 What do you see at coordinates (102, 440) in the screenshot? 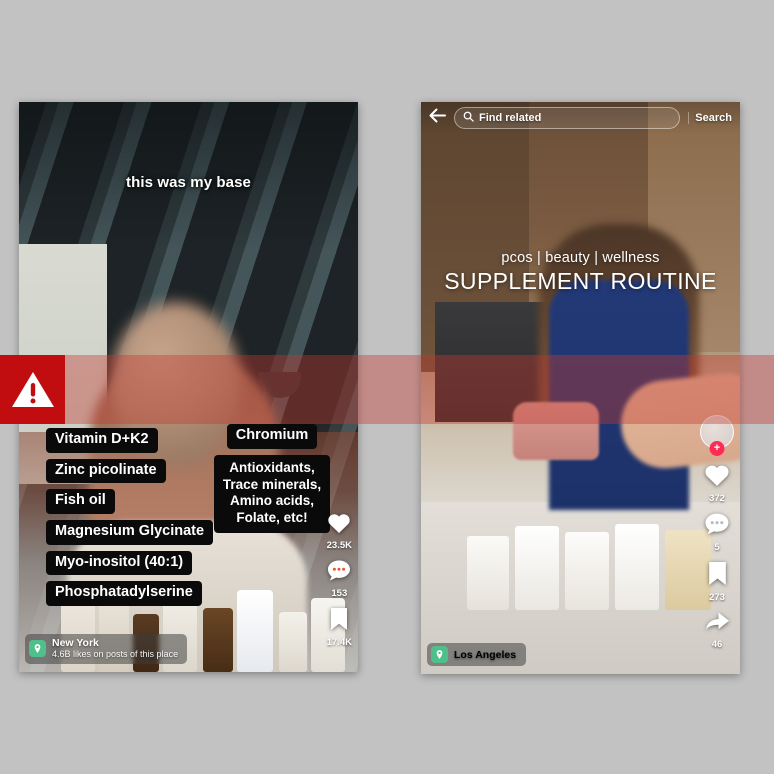
I see `supplement-chip: Vitamin D+K2` at bounding box center [102, 440].